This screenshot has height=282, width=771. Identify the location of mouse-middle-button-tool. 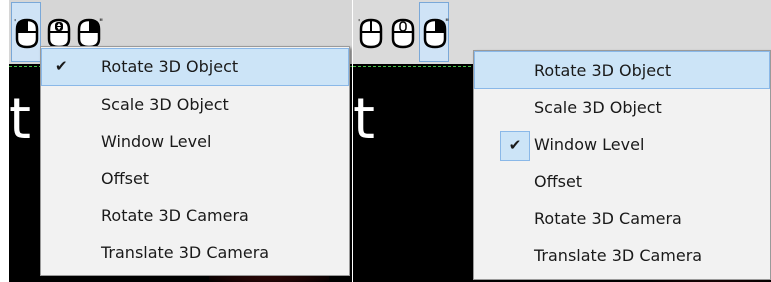
(402, 32).